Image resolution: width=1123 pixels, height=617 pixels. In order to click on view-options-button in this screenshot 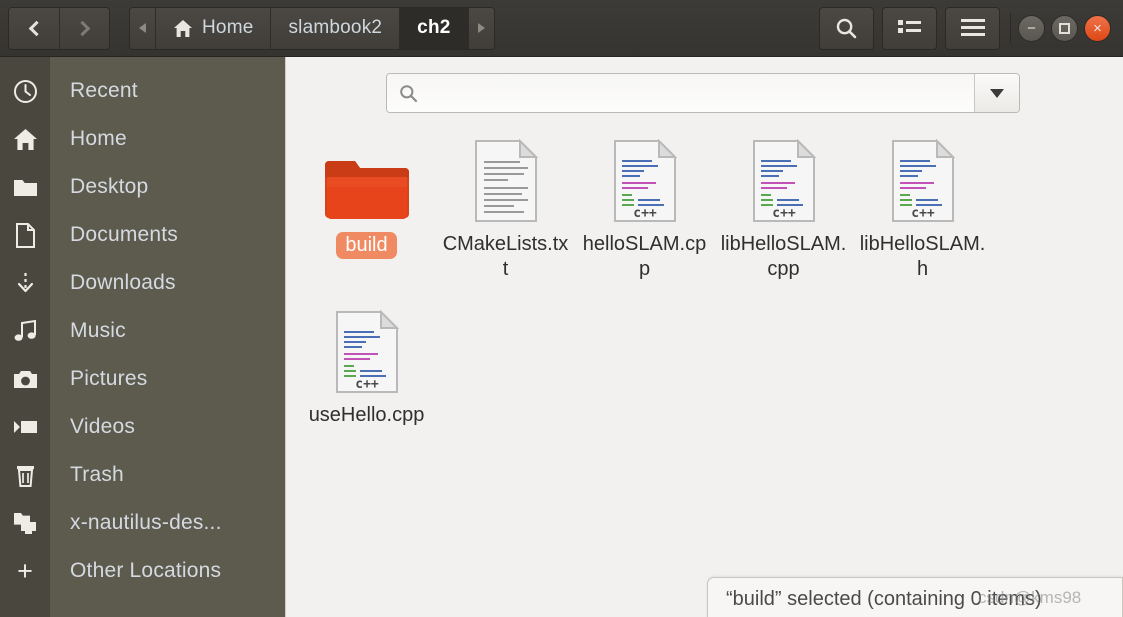, I will do `click(909, 28)`.